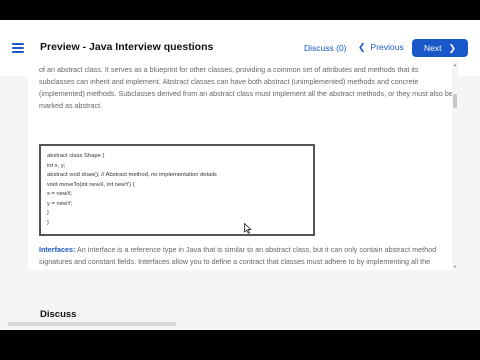  What do you see at coordinates (432, 48) in the screenshot?
I see `next-label: Next` at bounding box center [432, 48].